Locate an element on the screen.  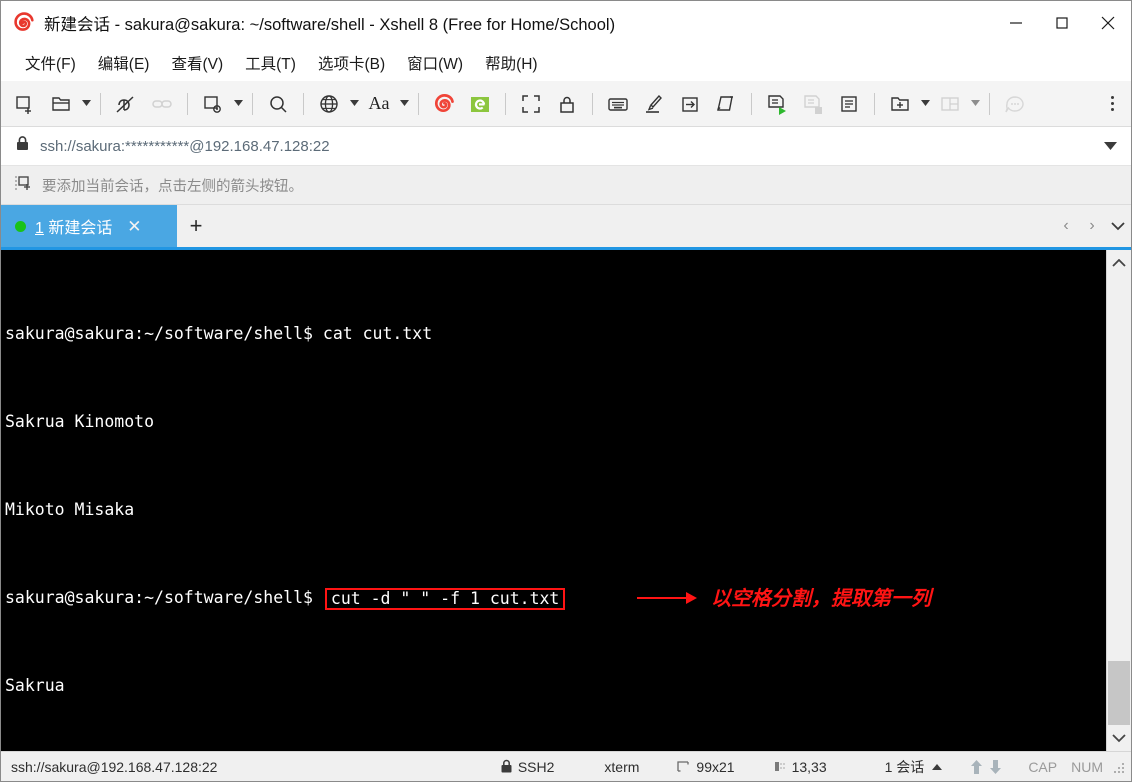
status-sessions: 1 会话 is located at coordinates (895, 766).